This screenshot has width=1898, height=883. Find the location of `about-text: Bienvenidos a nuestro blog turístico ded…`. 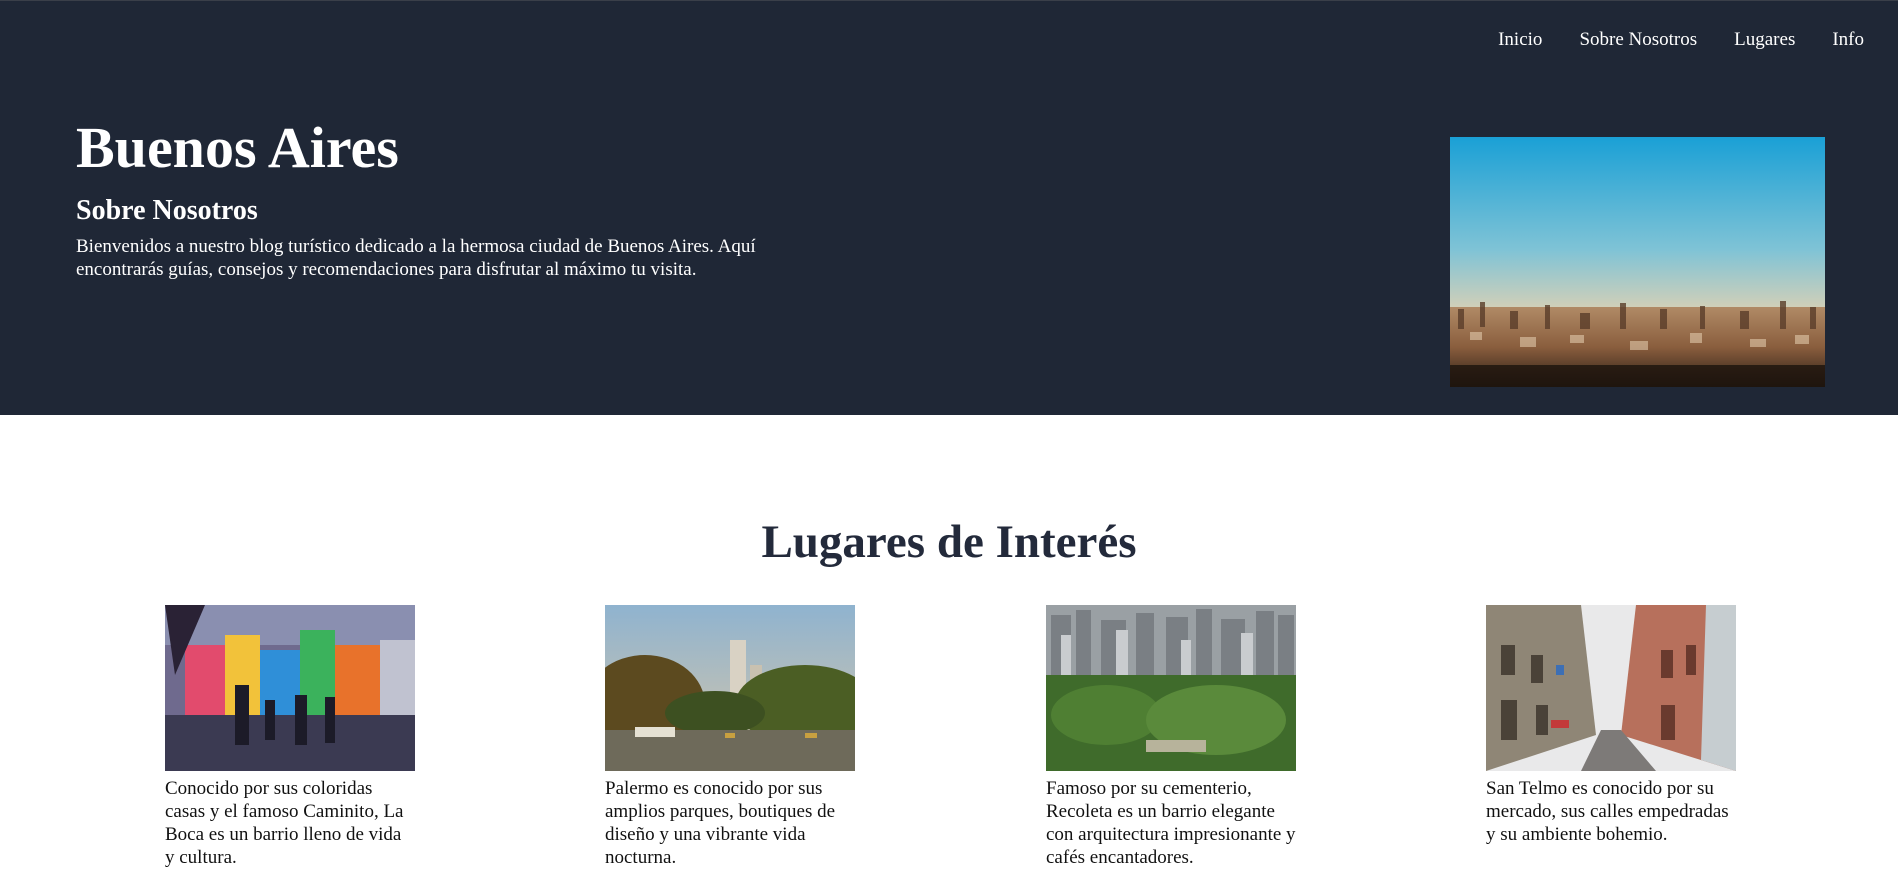

about-text: Bienvenidos a nuestro blog turístico ded… is located at coordinates (416, 258).